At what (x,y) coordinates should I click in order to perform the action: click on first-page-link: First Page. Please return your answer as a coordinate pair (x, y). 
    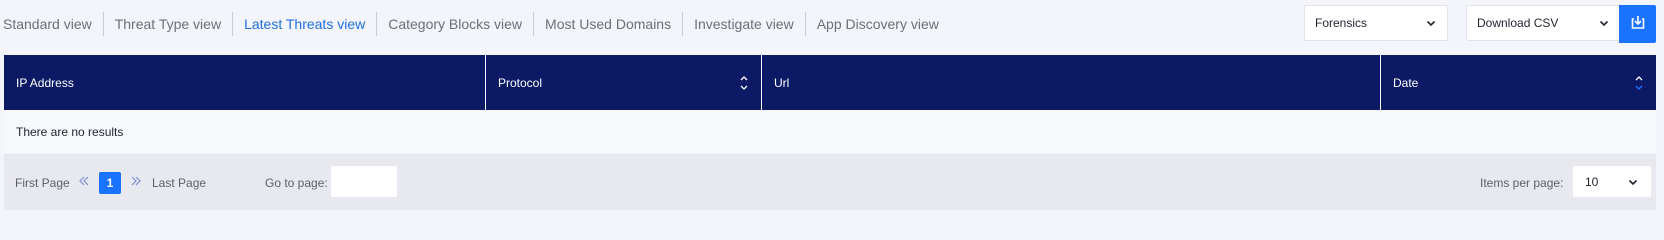
    Looking at the image, I should click on (42, 183).